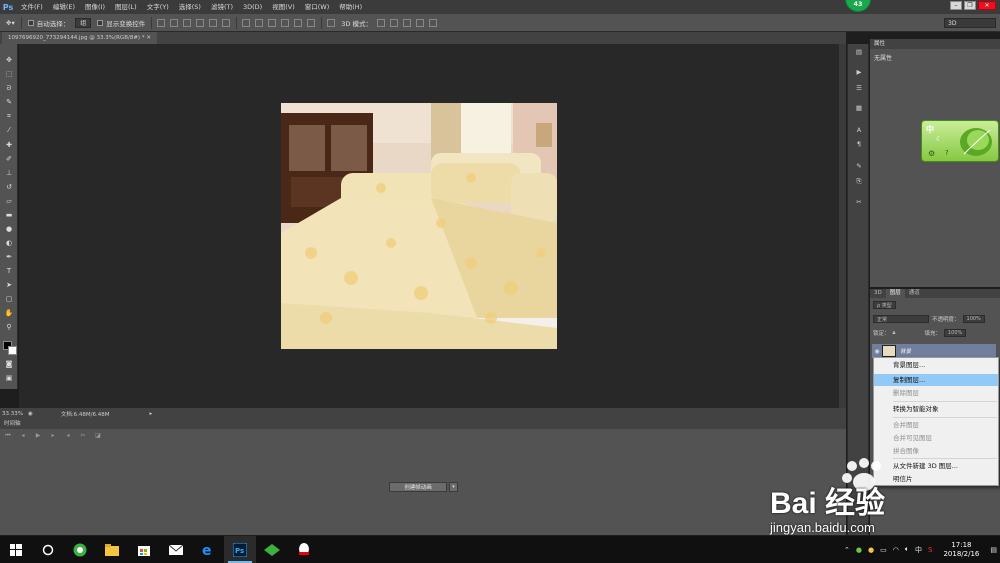  What do you see at coordinates (9, 145) in the screenshot?
I see `healing-brush-tool-icon: ✚` at bounding box center [9, 145].